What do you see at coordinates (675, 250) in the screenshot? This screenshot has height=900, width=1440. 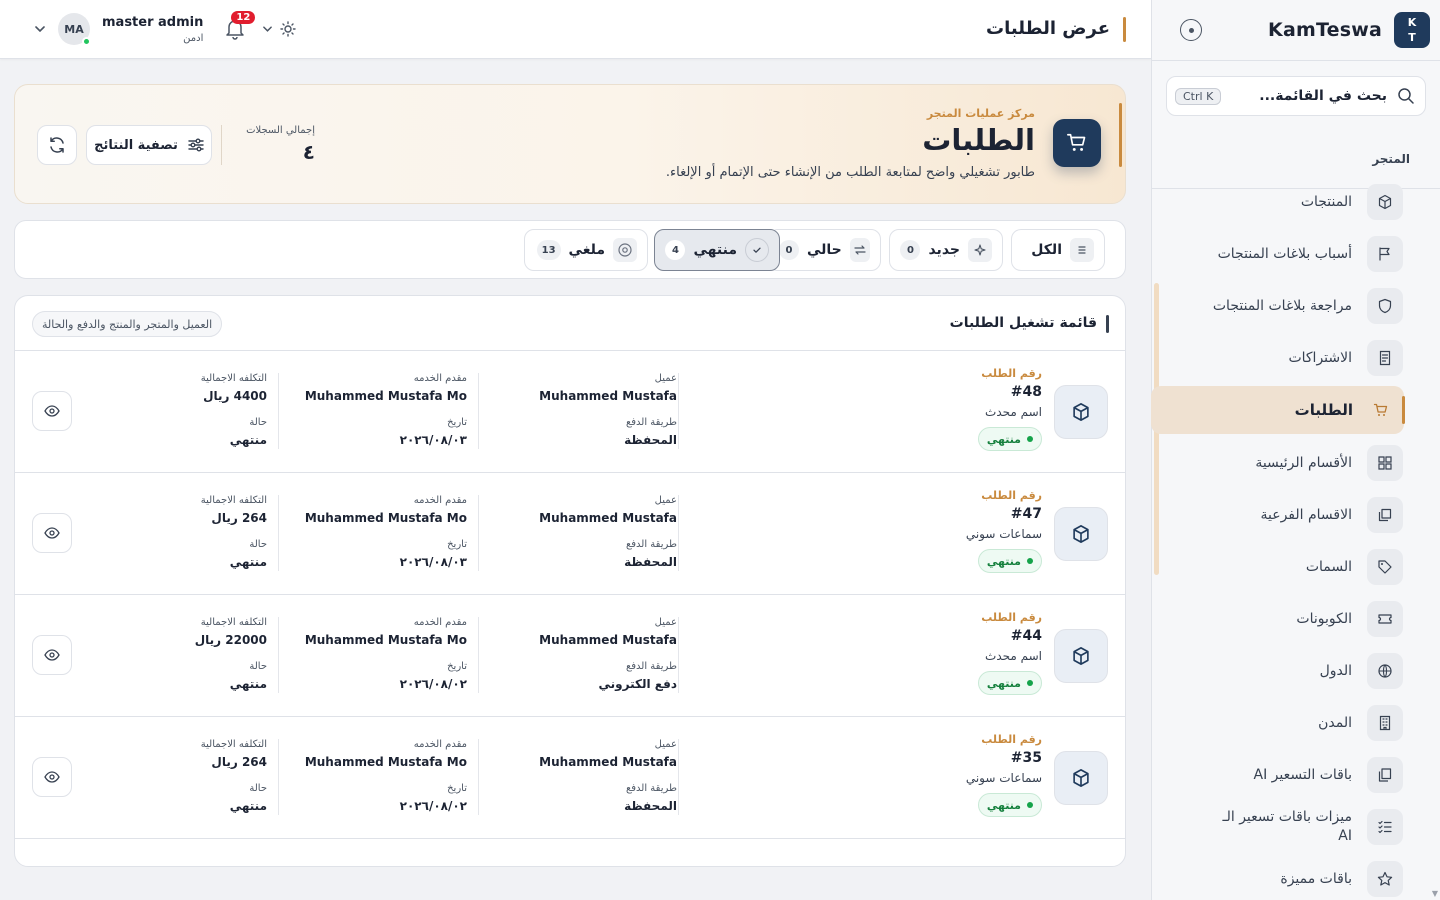 I see `tab-count: 4` at bounding box center [675, 250].